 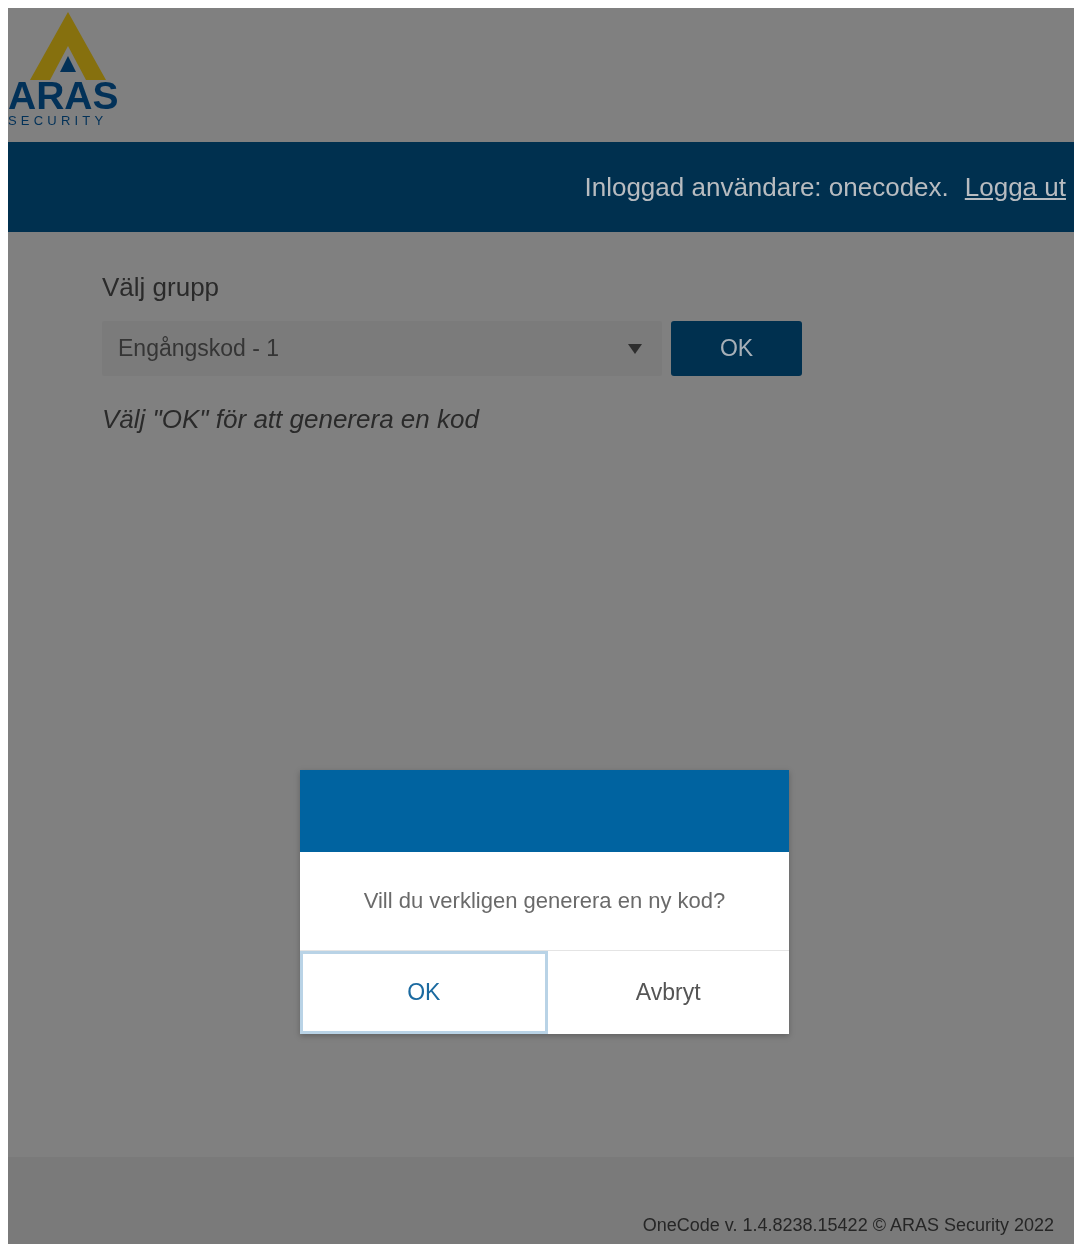 What do you see at coordinates (58, 121) in the screenshot?
I see `logo-tagline: SECURITY` at bounding box center [58, 121].